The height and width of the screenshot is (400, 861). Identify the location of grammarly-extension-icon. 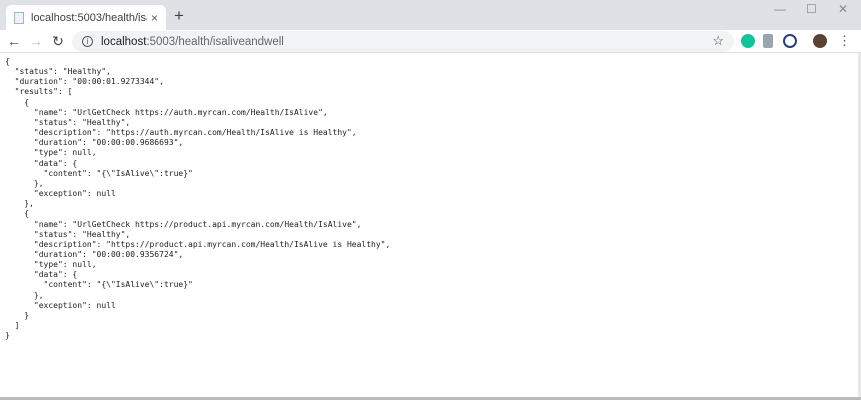
(748, 41).